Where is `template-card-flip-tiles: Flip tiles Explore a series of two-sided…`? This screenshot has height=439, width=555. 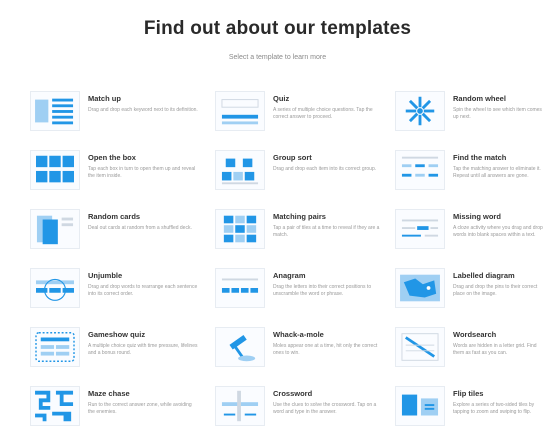
template-card-flip-tiles: Flip tiles Explore a series of two-sided… is located at coordinates (470, 412).